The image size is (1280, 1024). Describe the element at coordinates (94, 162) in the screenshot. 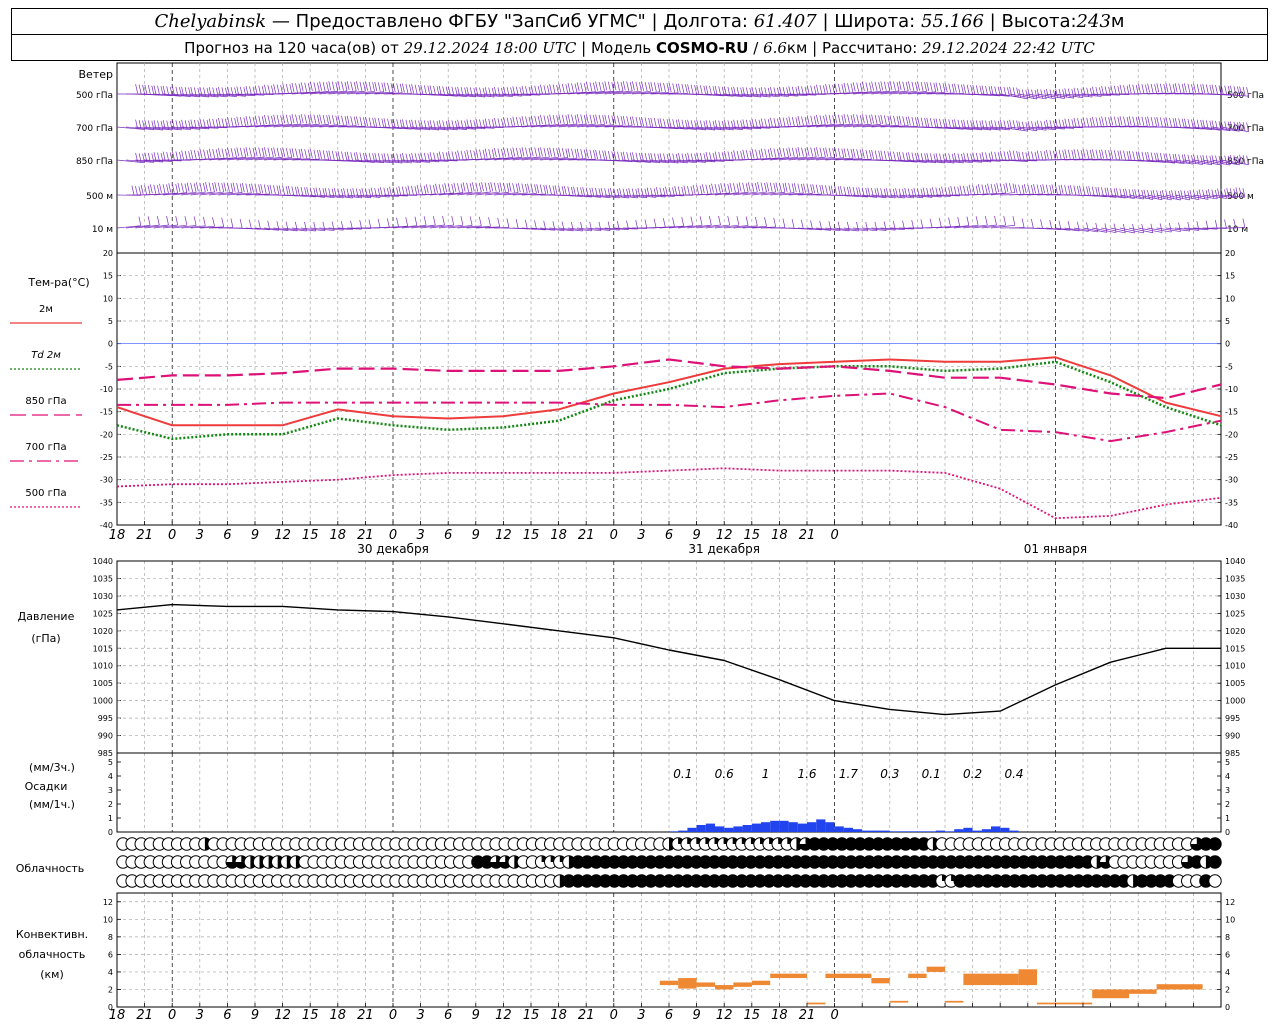

I see `wind-level-label: 850 гПа` at that location.